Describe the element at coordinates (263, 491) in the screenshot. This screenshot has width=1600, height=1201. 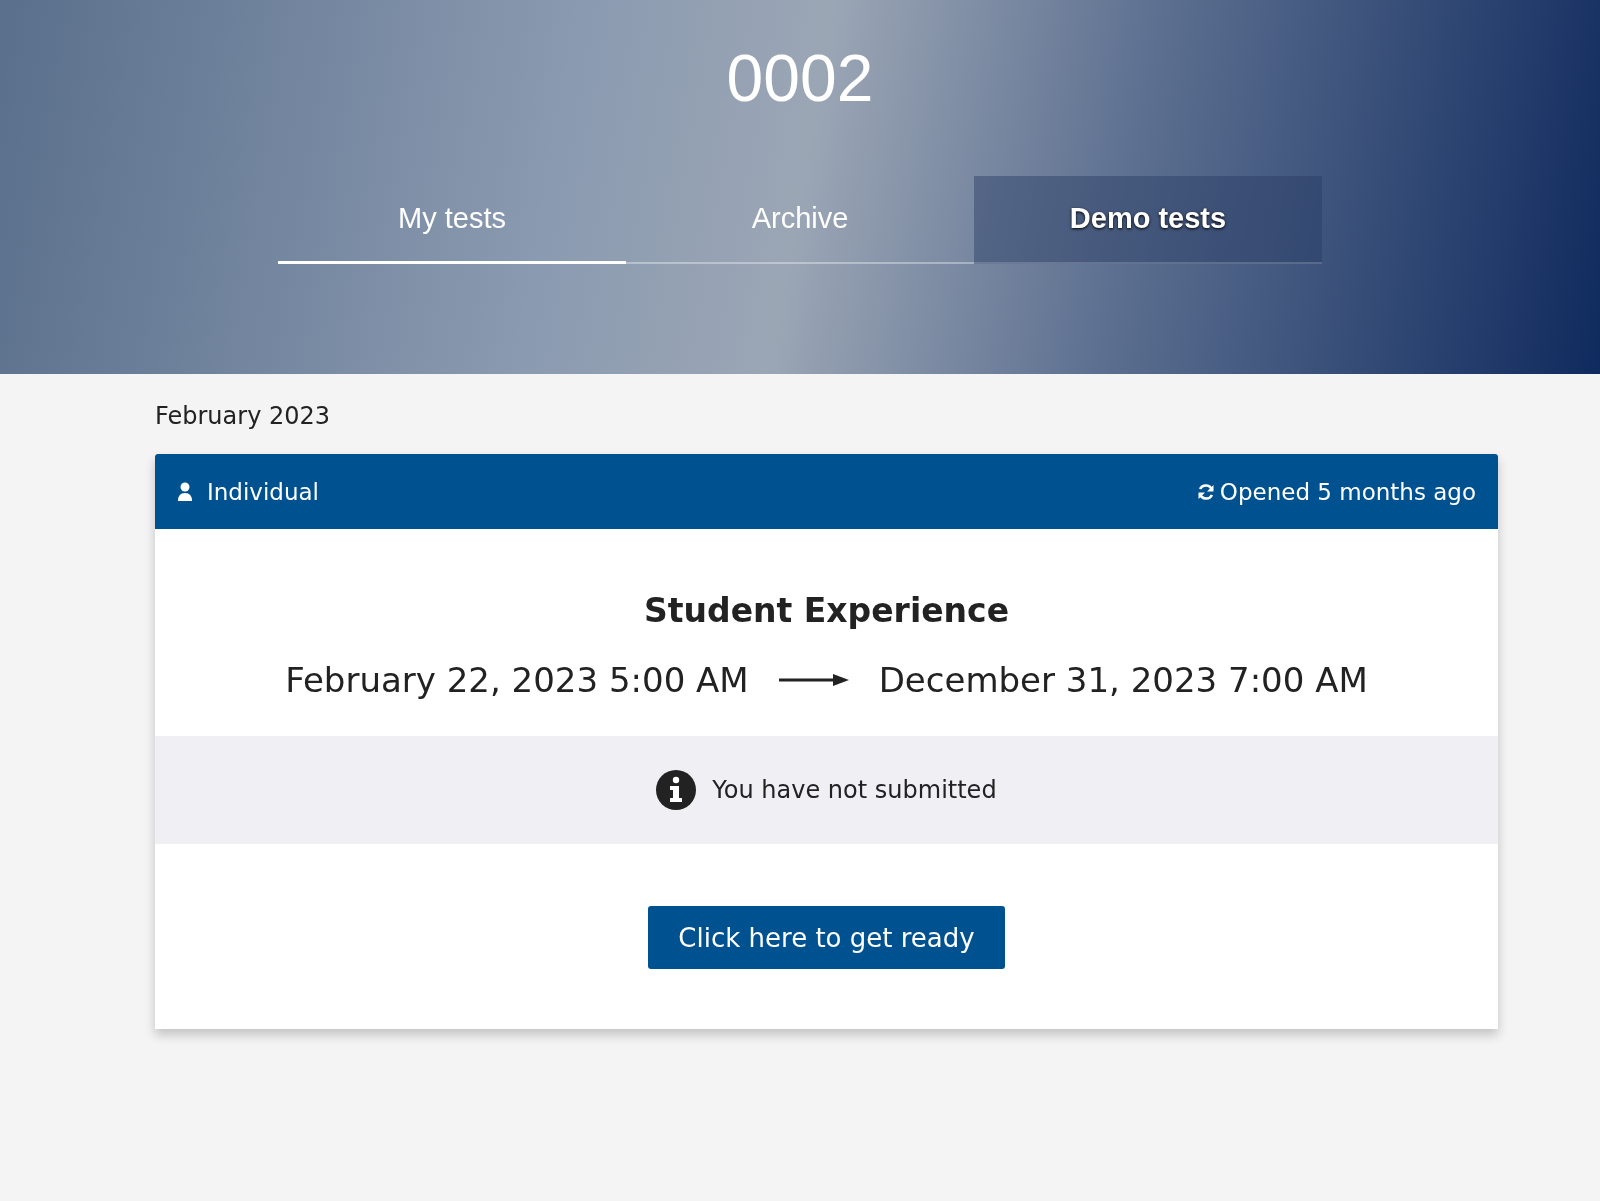
I see `type-label: Individual` at that location.